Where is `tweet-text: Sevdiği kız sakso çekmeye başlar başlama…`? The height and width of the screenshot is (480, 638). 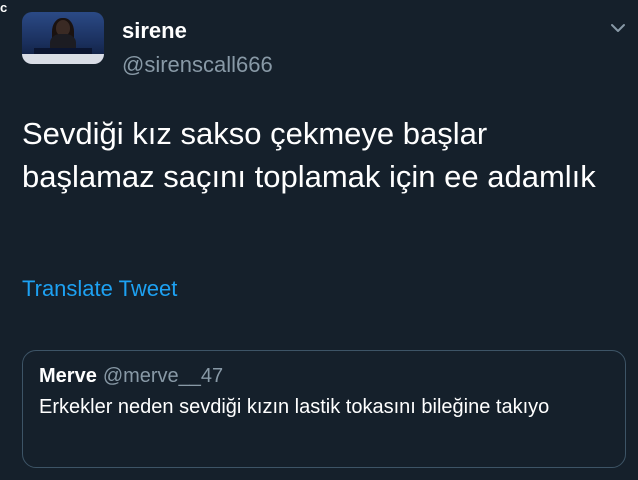 tweet-text: Sevdiği kız sakso çekmeye başlar başlama… is located at coordinates (309, 155).